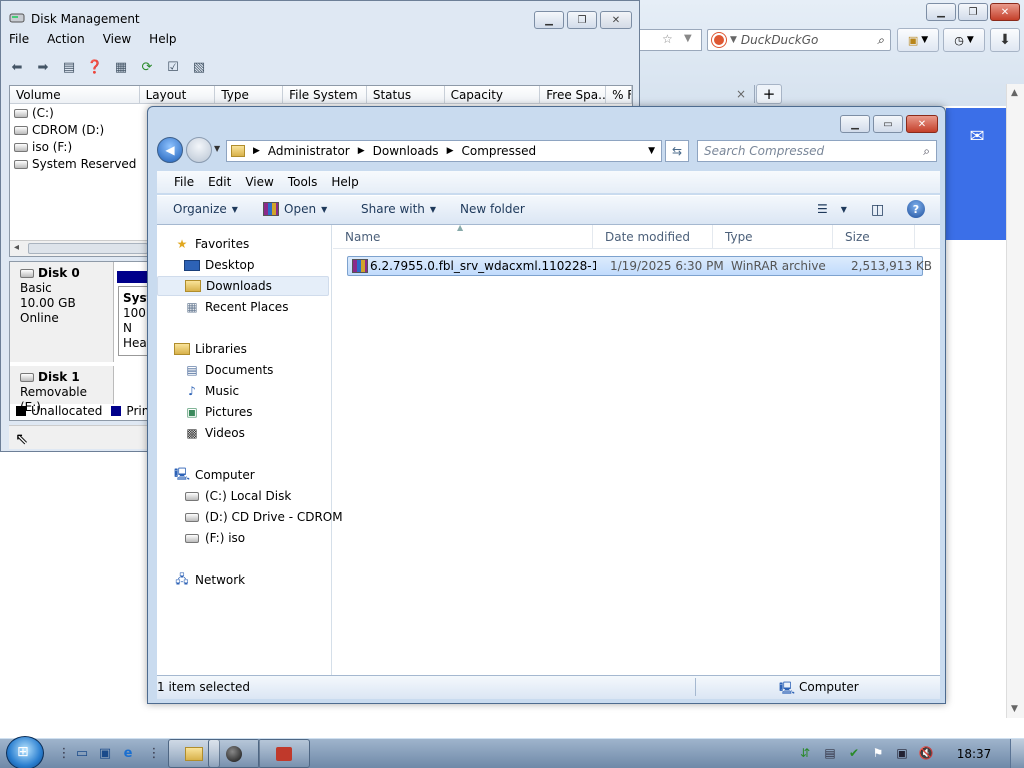 This screenshot has width=1024, height=768. What do you see at coordinates (1017, 753) in the screenshot?
I see `show-desktop-button` at bounding box center [1017, 753].